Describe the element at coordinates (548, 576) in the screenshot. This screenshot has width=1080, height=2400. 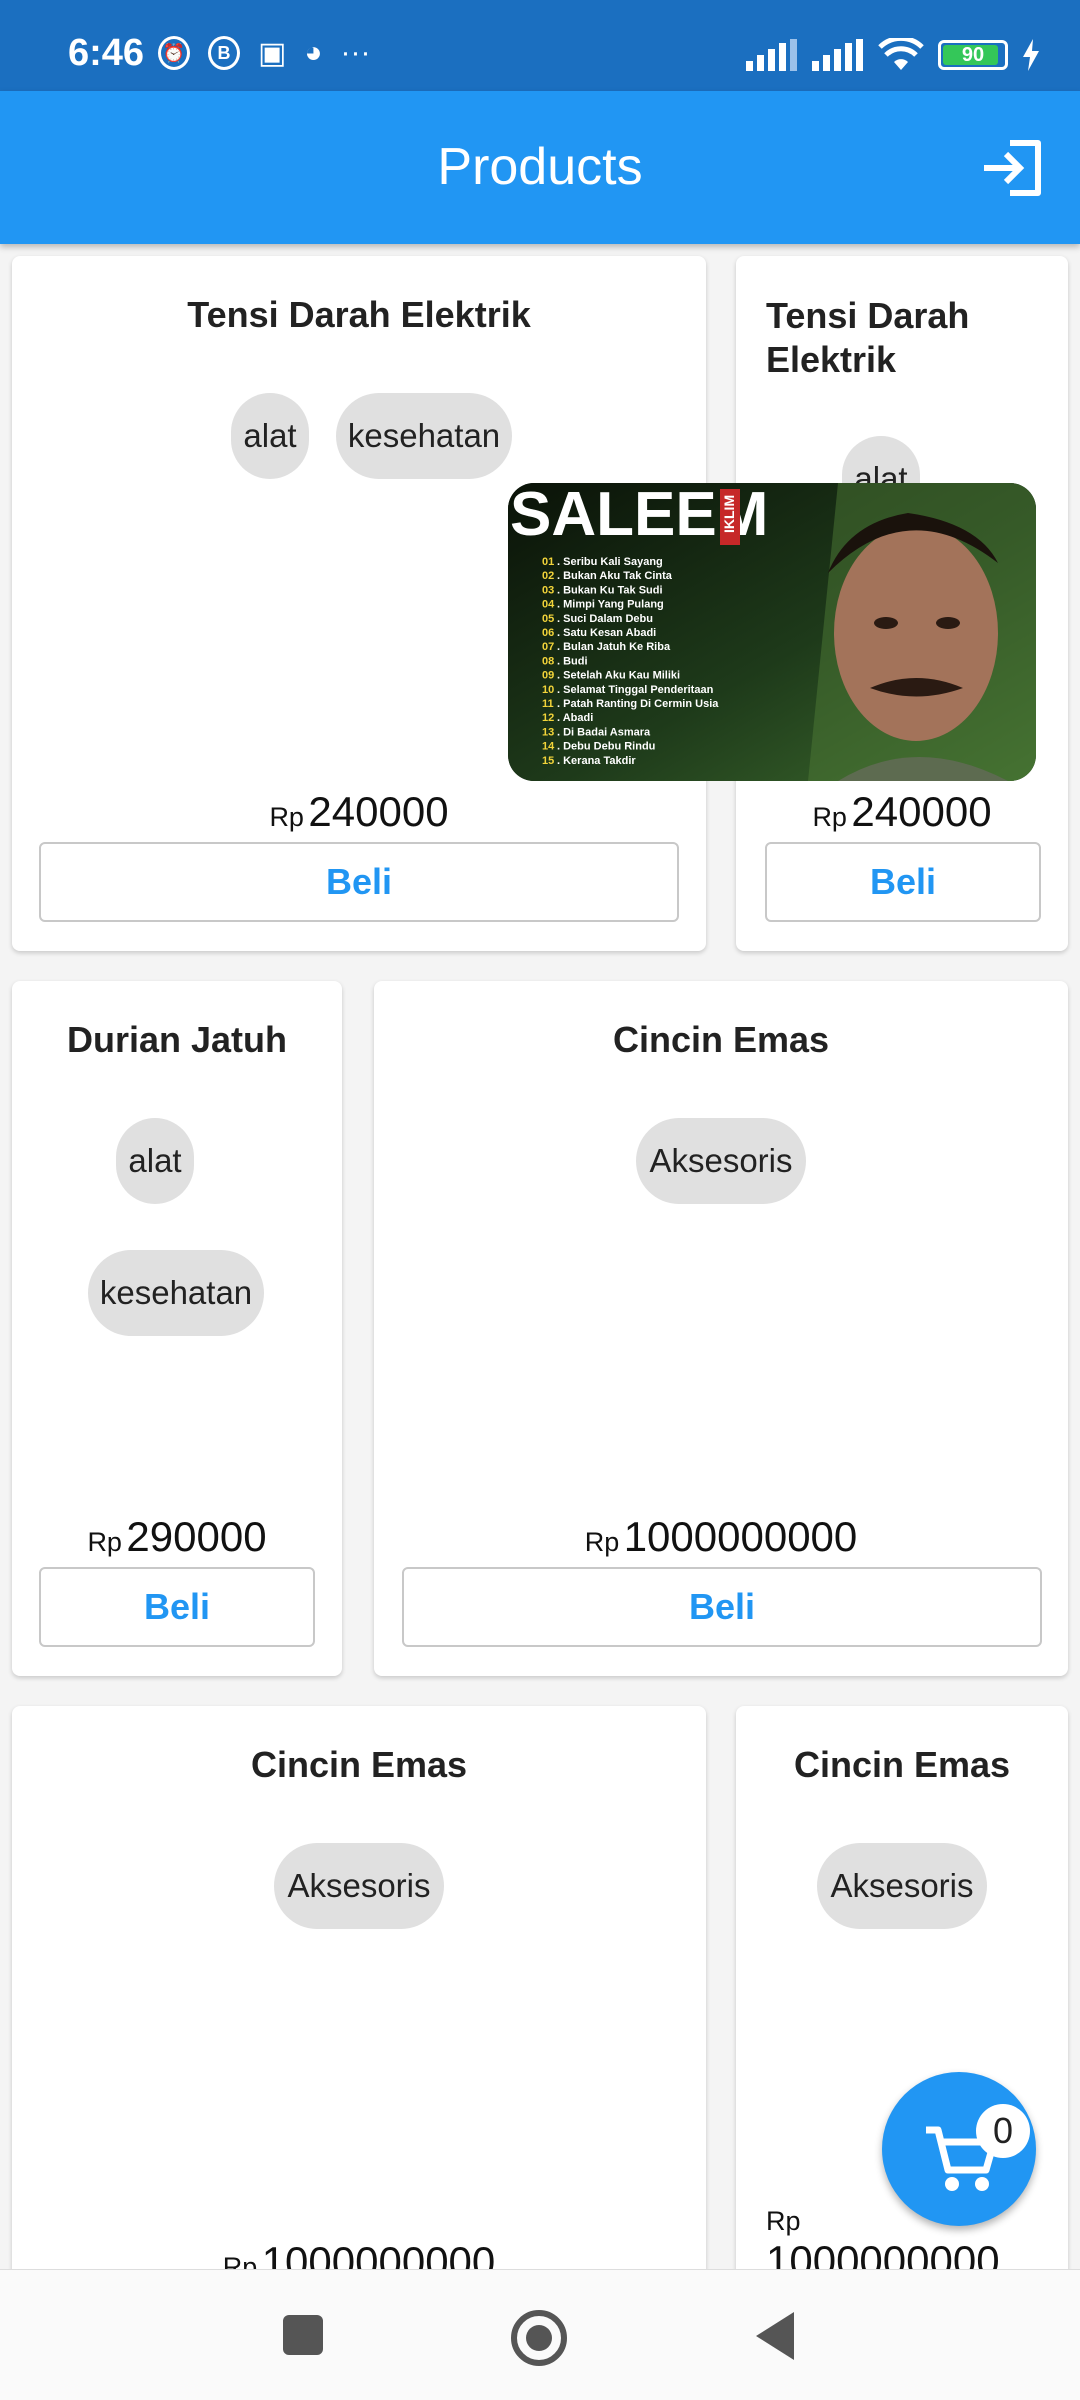
I see `track-number: 02` at that location.